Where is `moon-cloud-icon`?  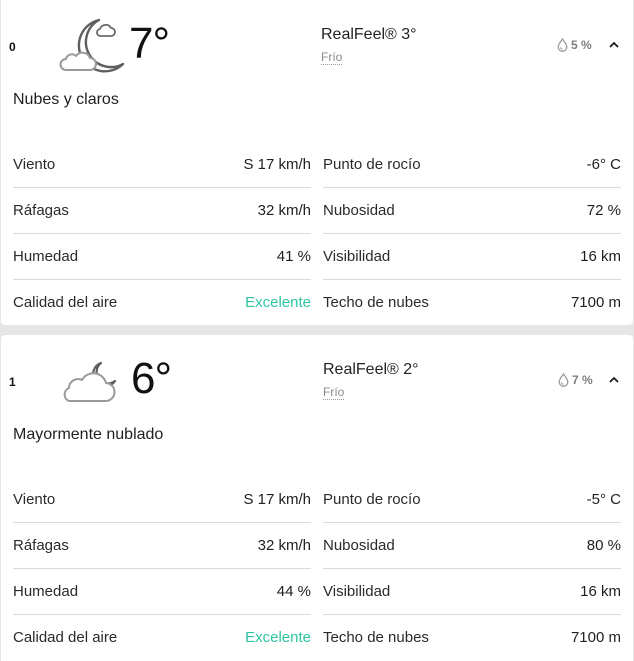 moon-cloud-icon is located at coordinates (93, 47).